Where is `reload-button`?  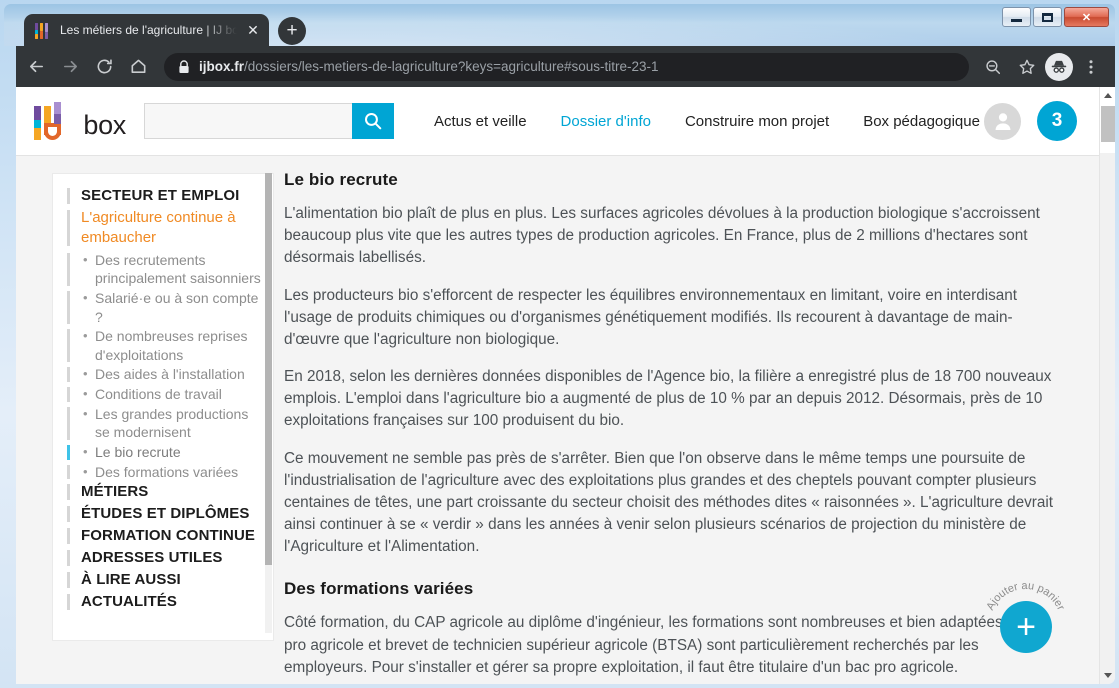 reload-button is located at coordinates (104, 67).